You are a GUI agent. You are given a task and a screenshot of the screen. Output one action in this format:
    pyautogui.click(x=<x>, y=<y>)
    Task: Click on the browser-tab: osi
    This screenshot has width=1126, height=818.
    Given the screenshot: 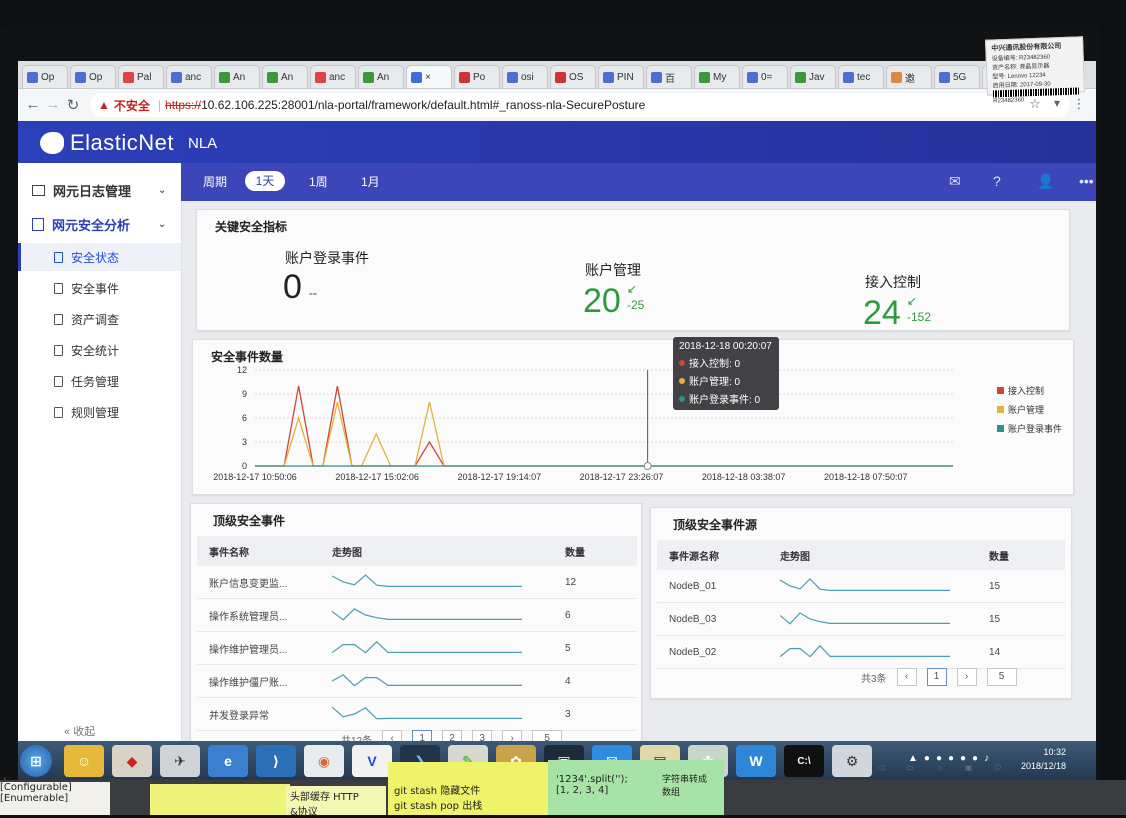 What is the action you would take?
    pyautogui.click(x=525, y=76)
    